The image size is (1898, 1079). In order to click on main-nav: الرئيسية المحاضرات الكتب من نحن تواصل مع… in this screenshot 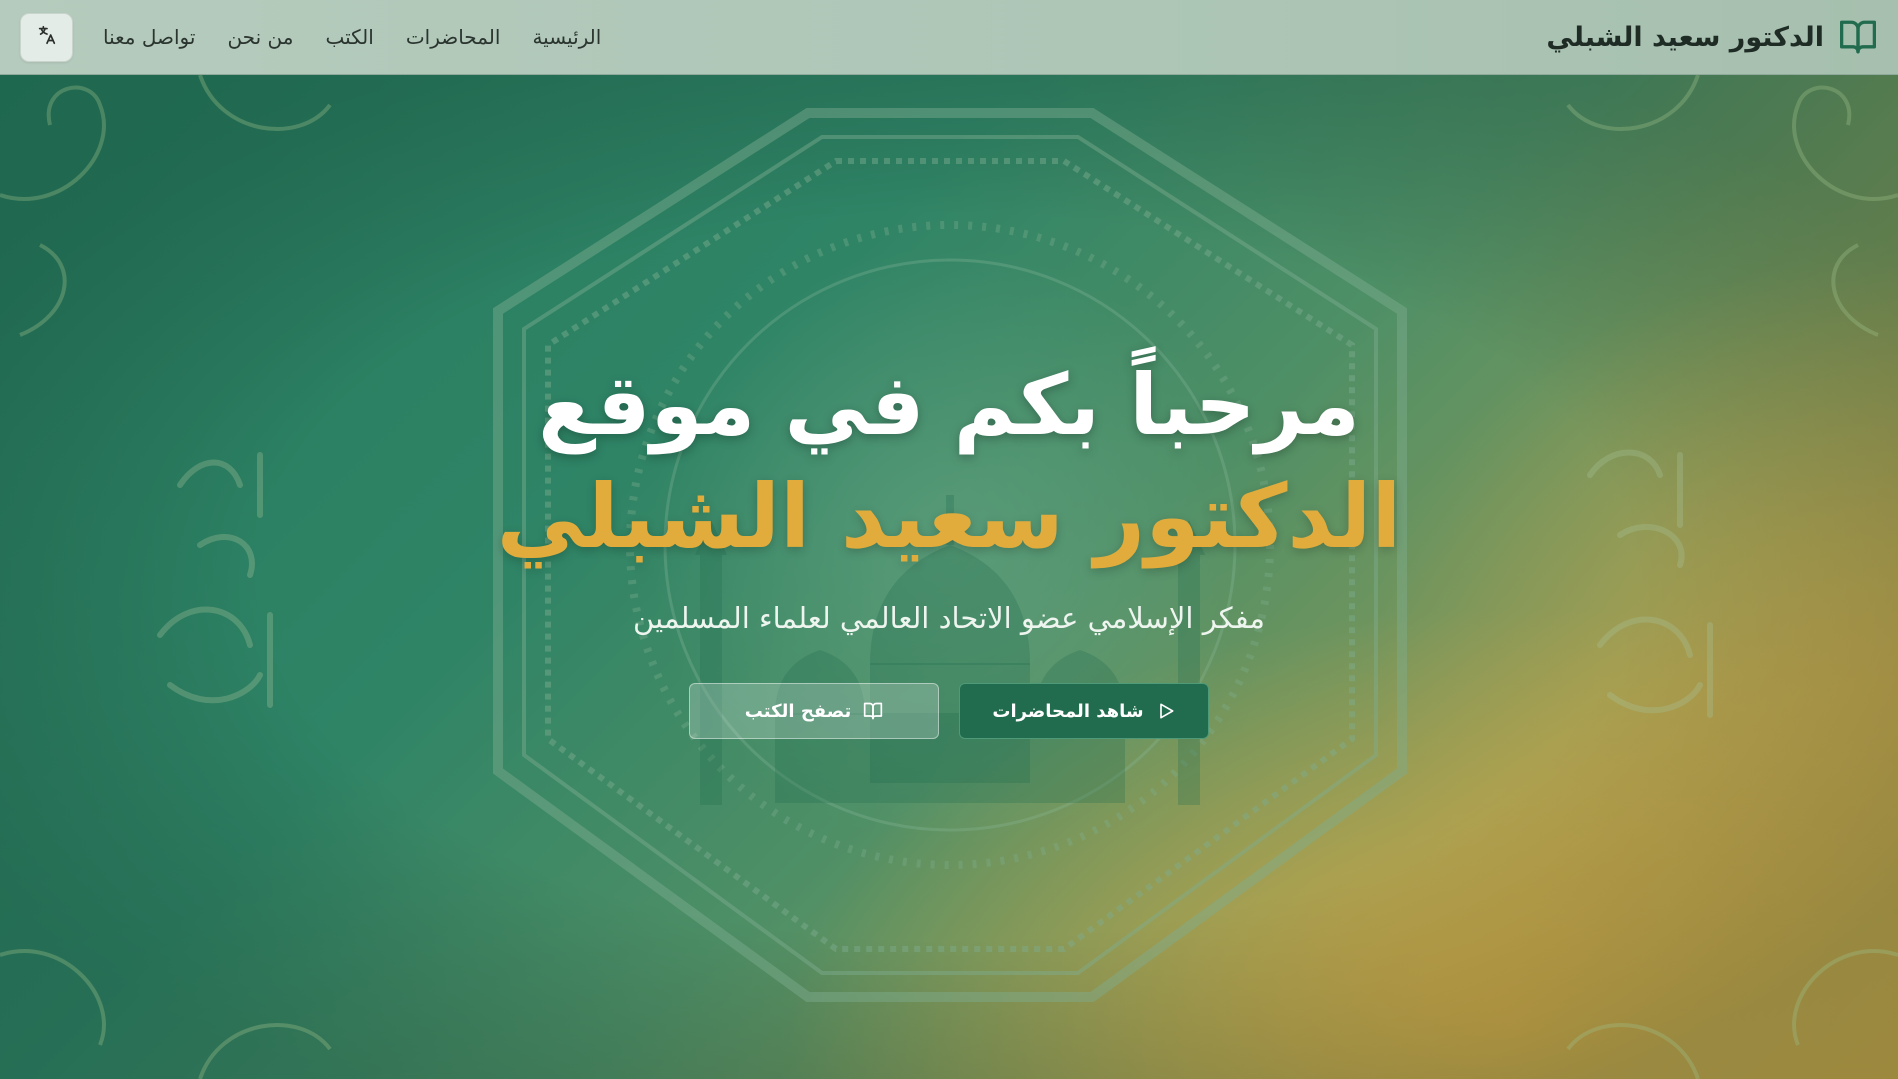, I will do `click(352, 37)`.